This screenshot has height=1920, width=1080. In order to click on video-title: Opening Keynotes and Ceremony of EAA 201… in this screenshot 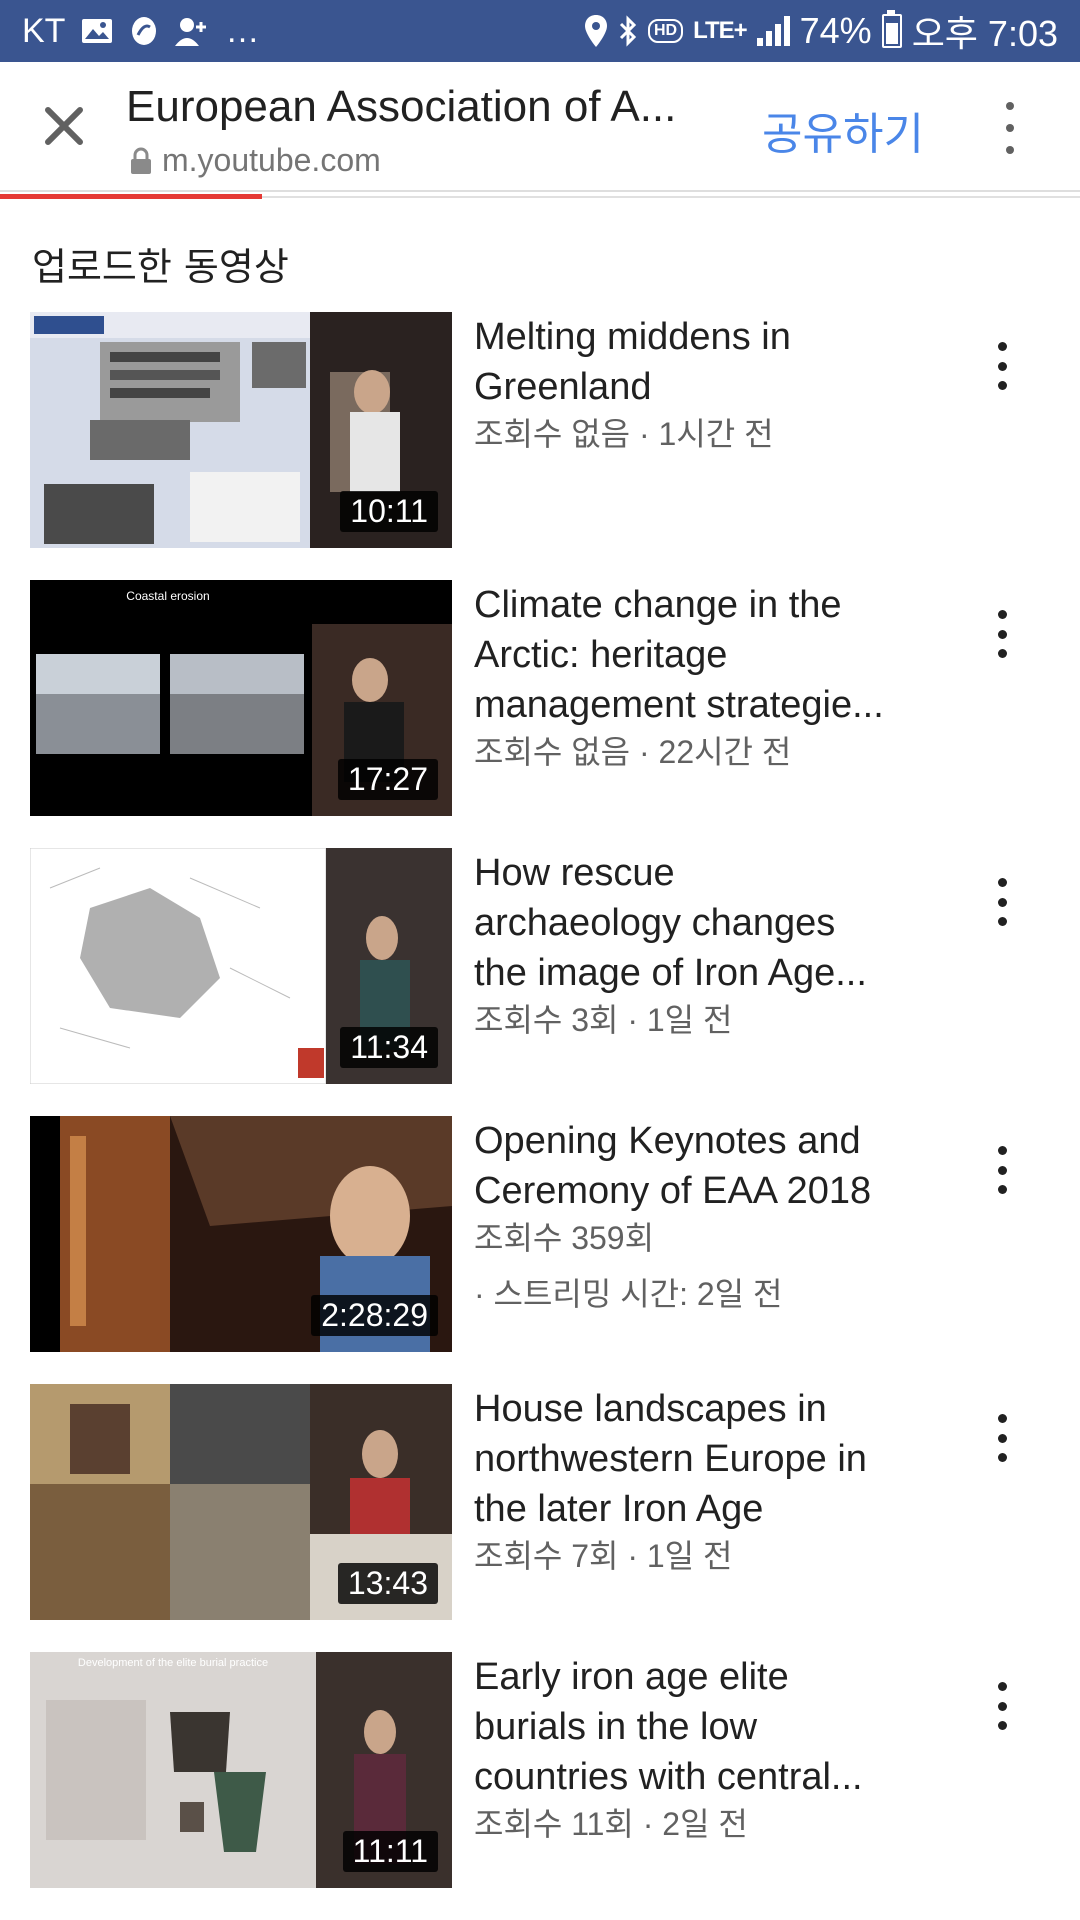, I will do `click(699, 1216)`.